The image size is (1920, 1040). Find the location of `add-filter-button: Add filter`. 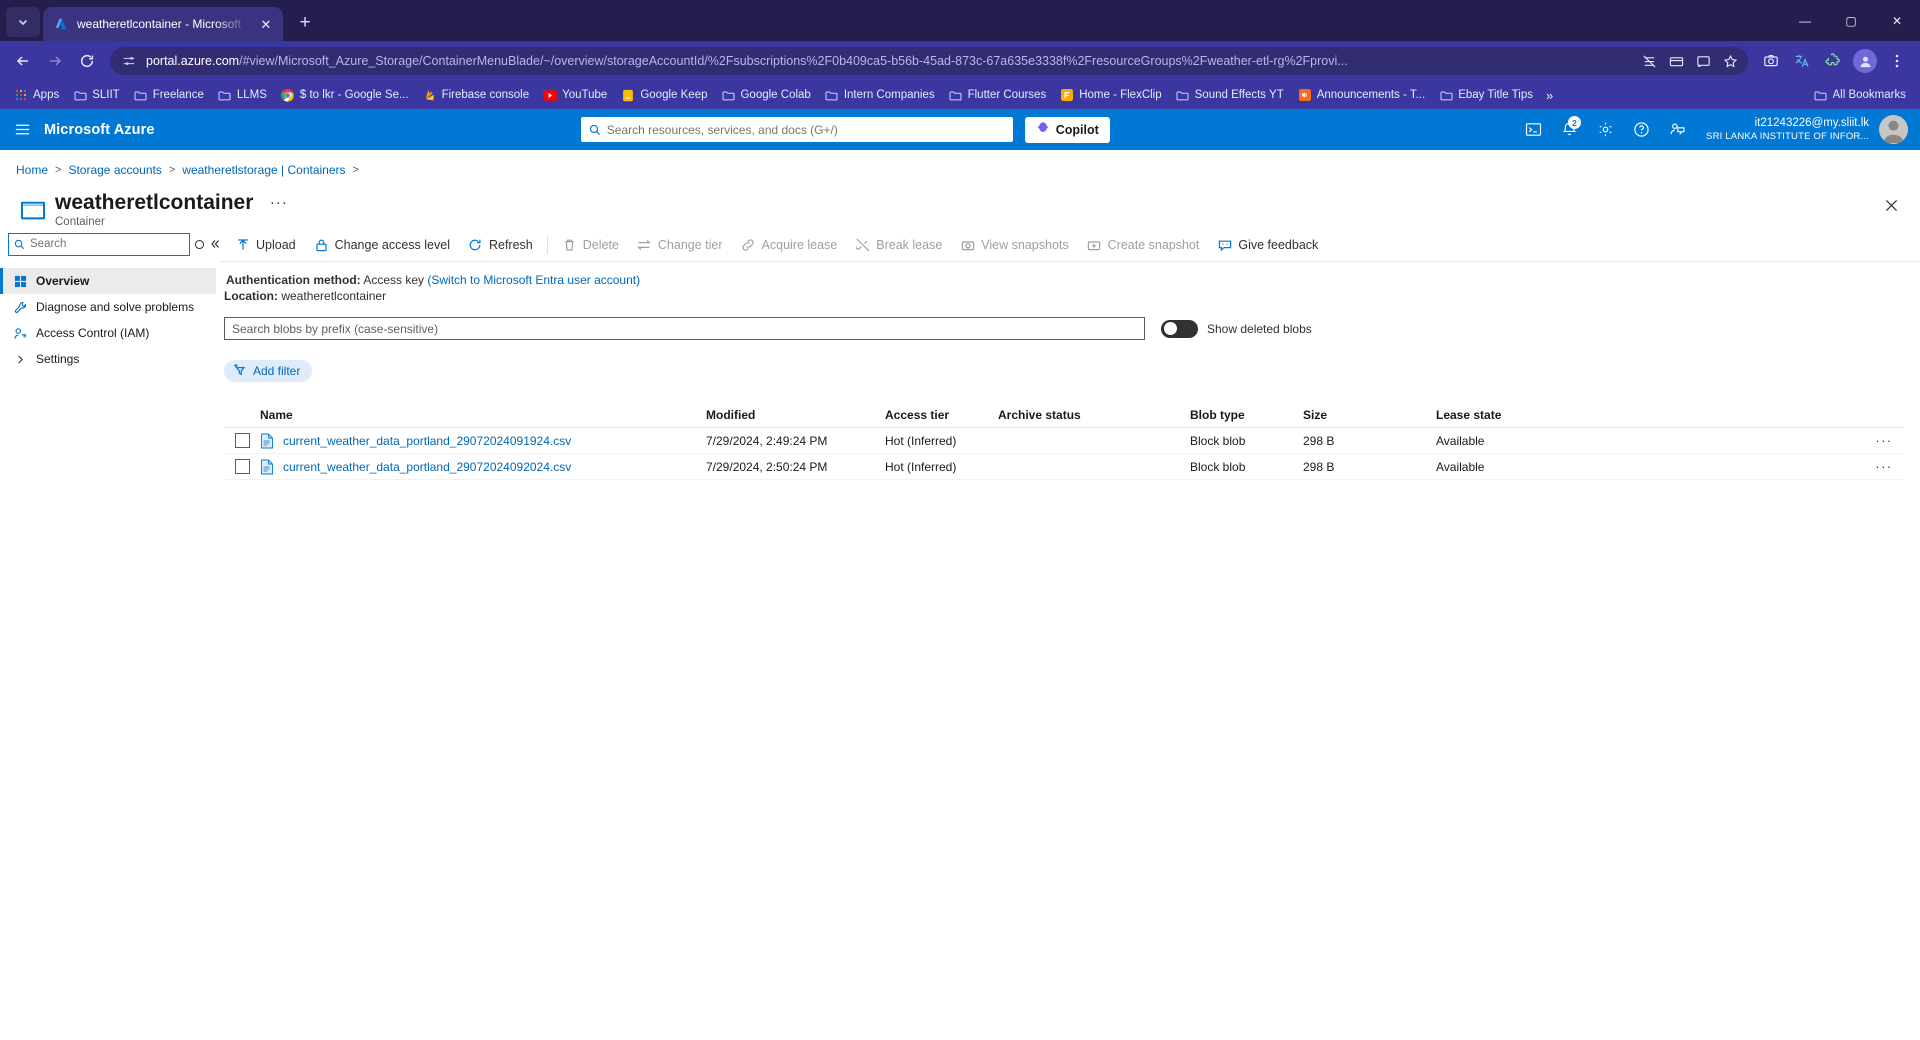

add-filter-button: Add filter is located at coordinates (268, 371).